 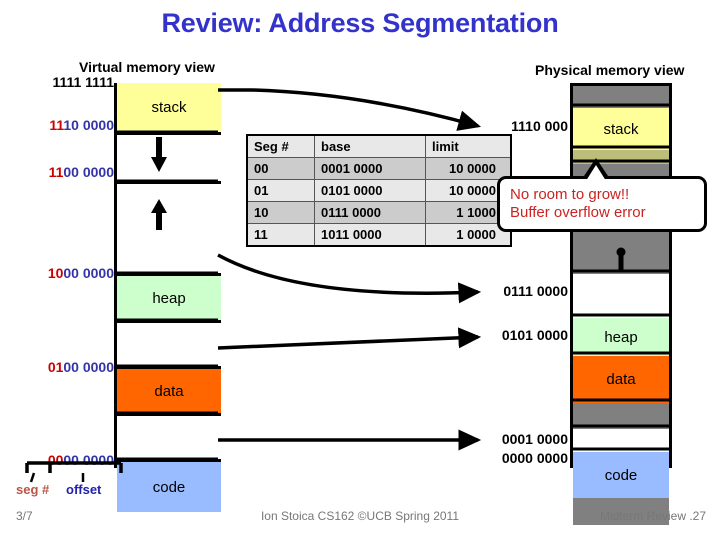 I want to click on column-header-seg: Seg #, so click(x=280, y=146).